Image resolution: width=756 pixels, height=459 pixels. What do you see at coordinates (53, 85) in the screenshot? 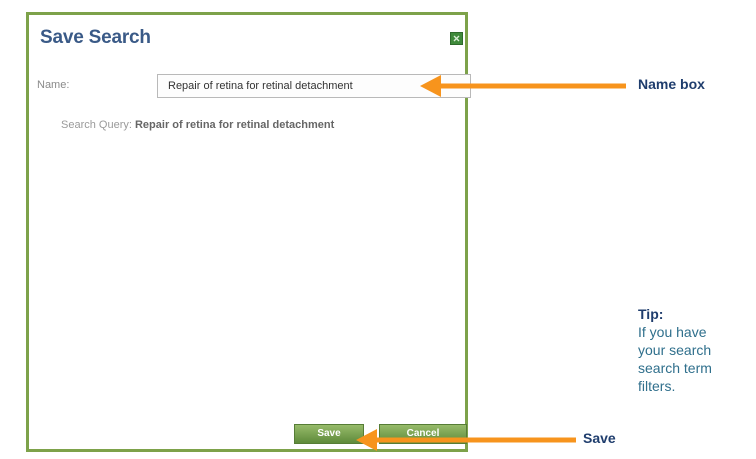
I see `name-label: Name:` at bounding box center [53, 85].